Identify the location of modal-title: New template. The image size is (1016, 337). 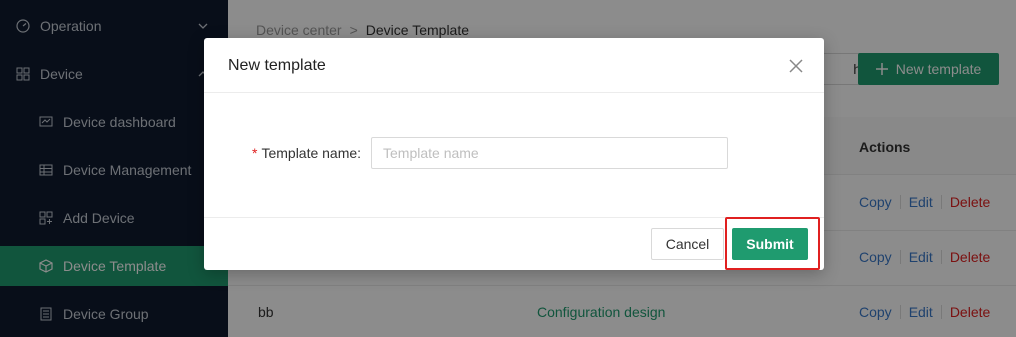
(277, 65).